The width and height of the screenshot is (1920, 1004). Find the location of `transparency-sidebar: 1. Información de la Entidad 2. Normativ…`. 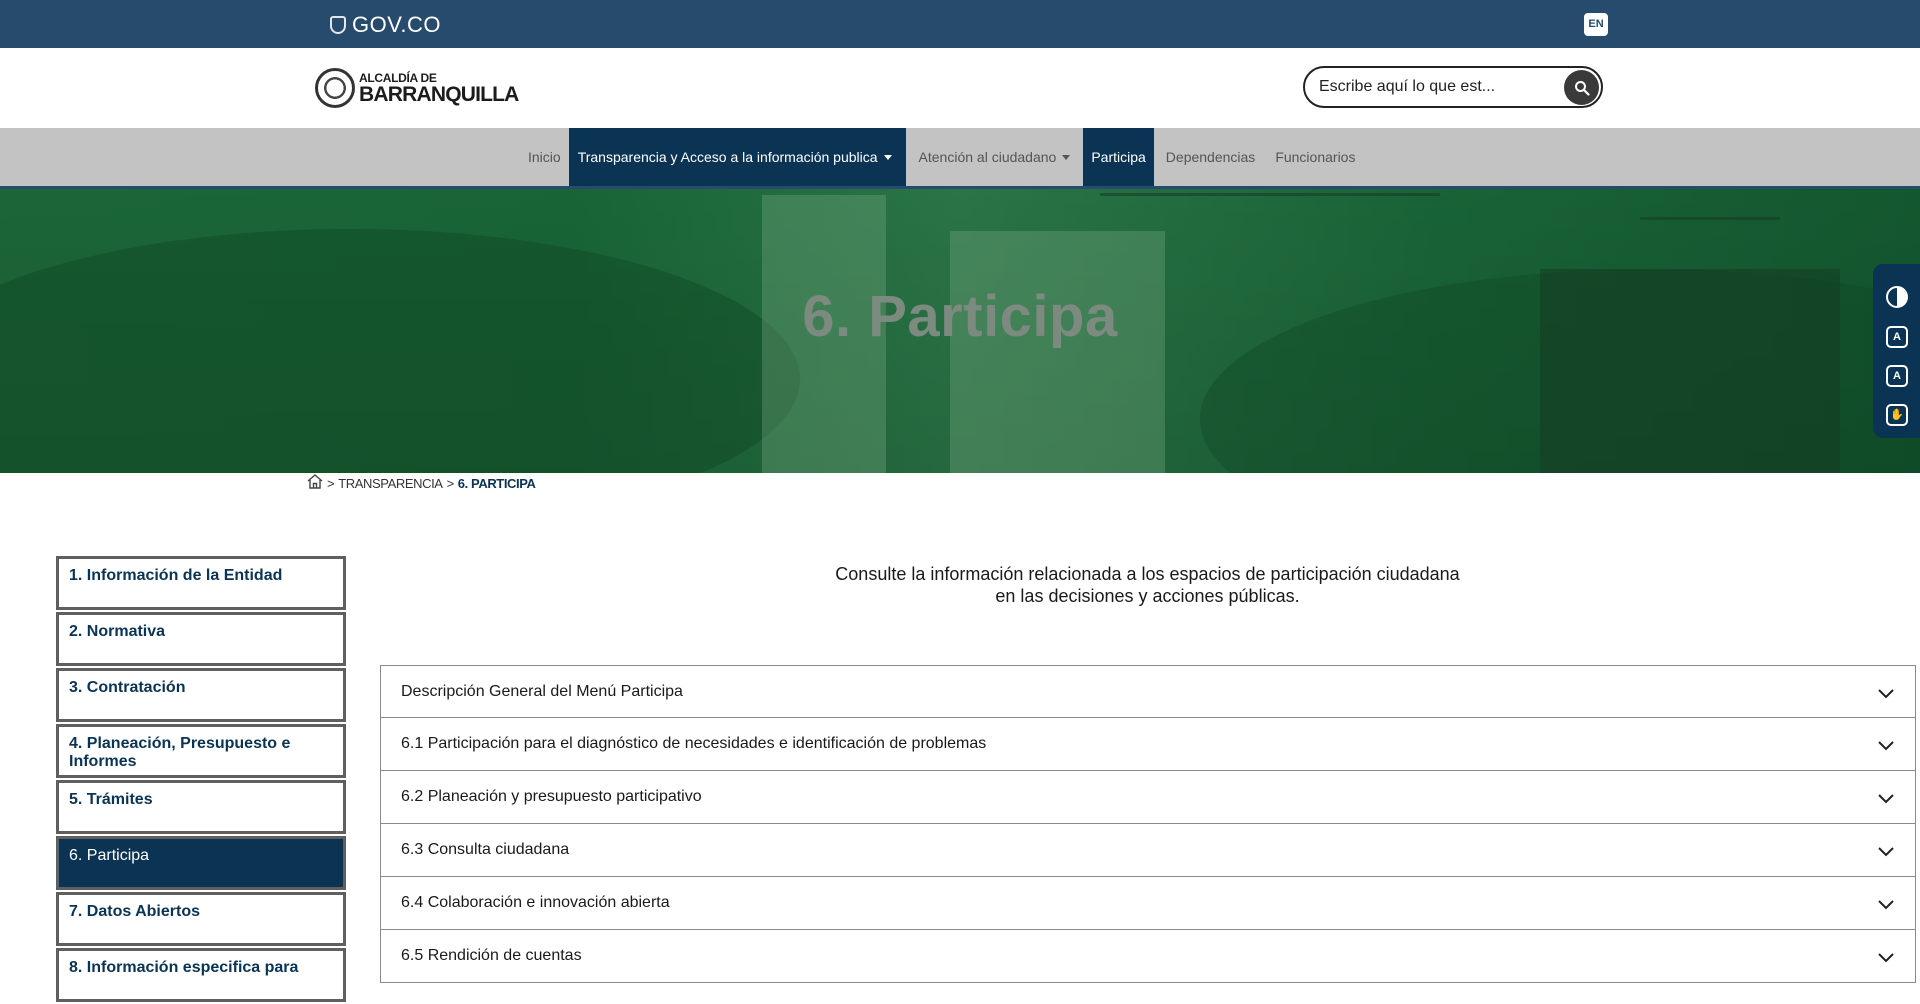

transparency-sidebar: 1. Información de la Entidad 2. Normativ… is located at coordinates (201, 780).